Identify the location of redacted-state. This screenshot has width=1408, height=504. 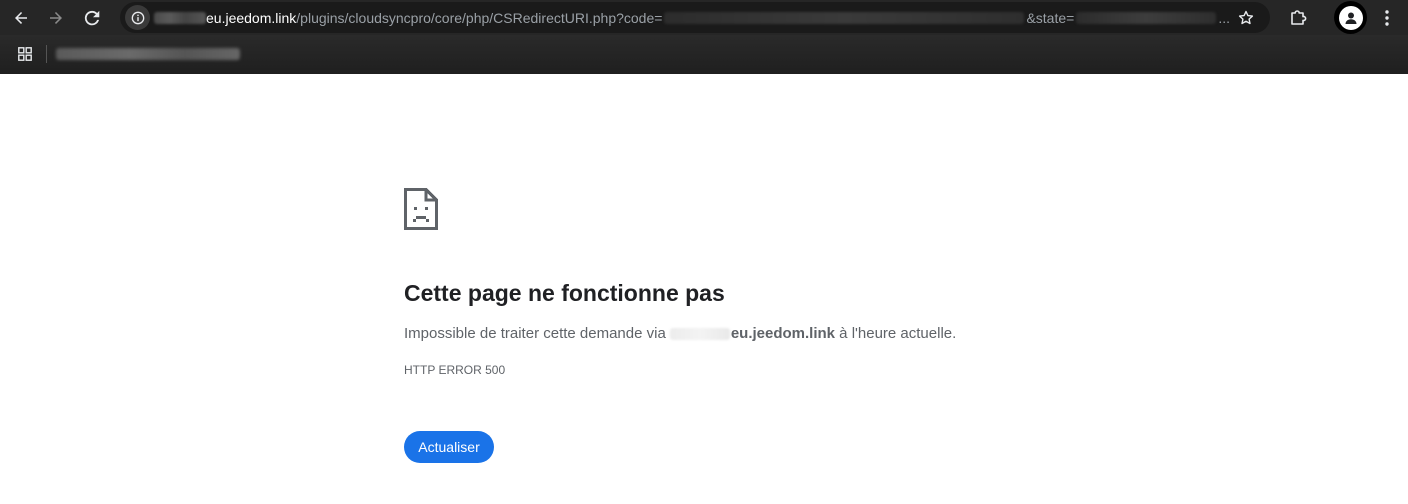
(1146, 18).